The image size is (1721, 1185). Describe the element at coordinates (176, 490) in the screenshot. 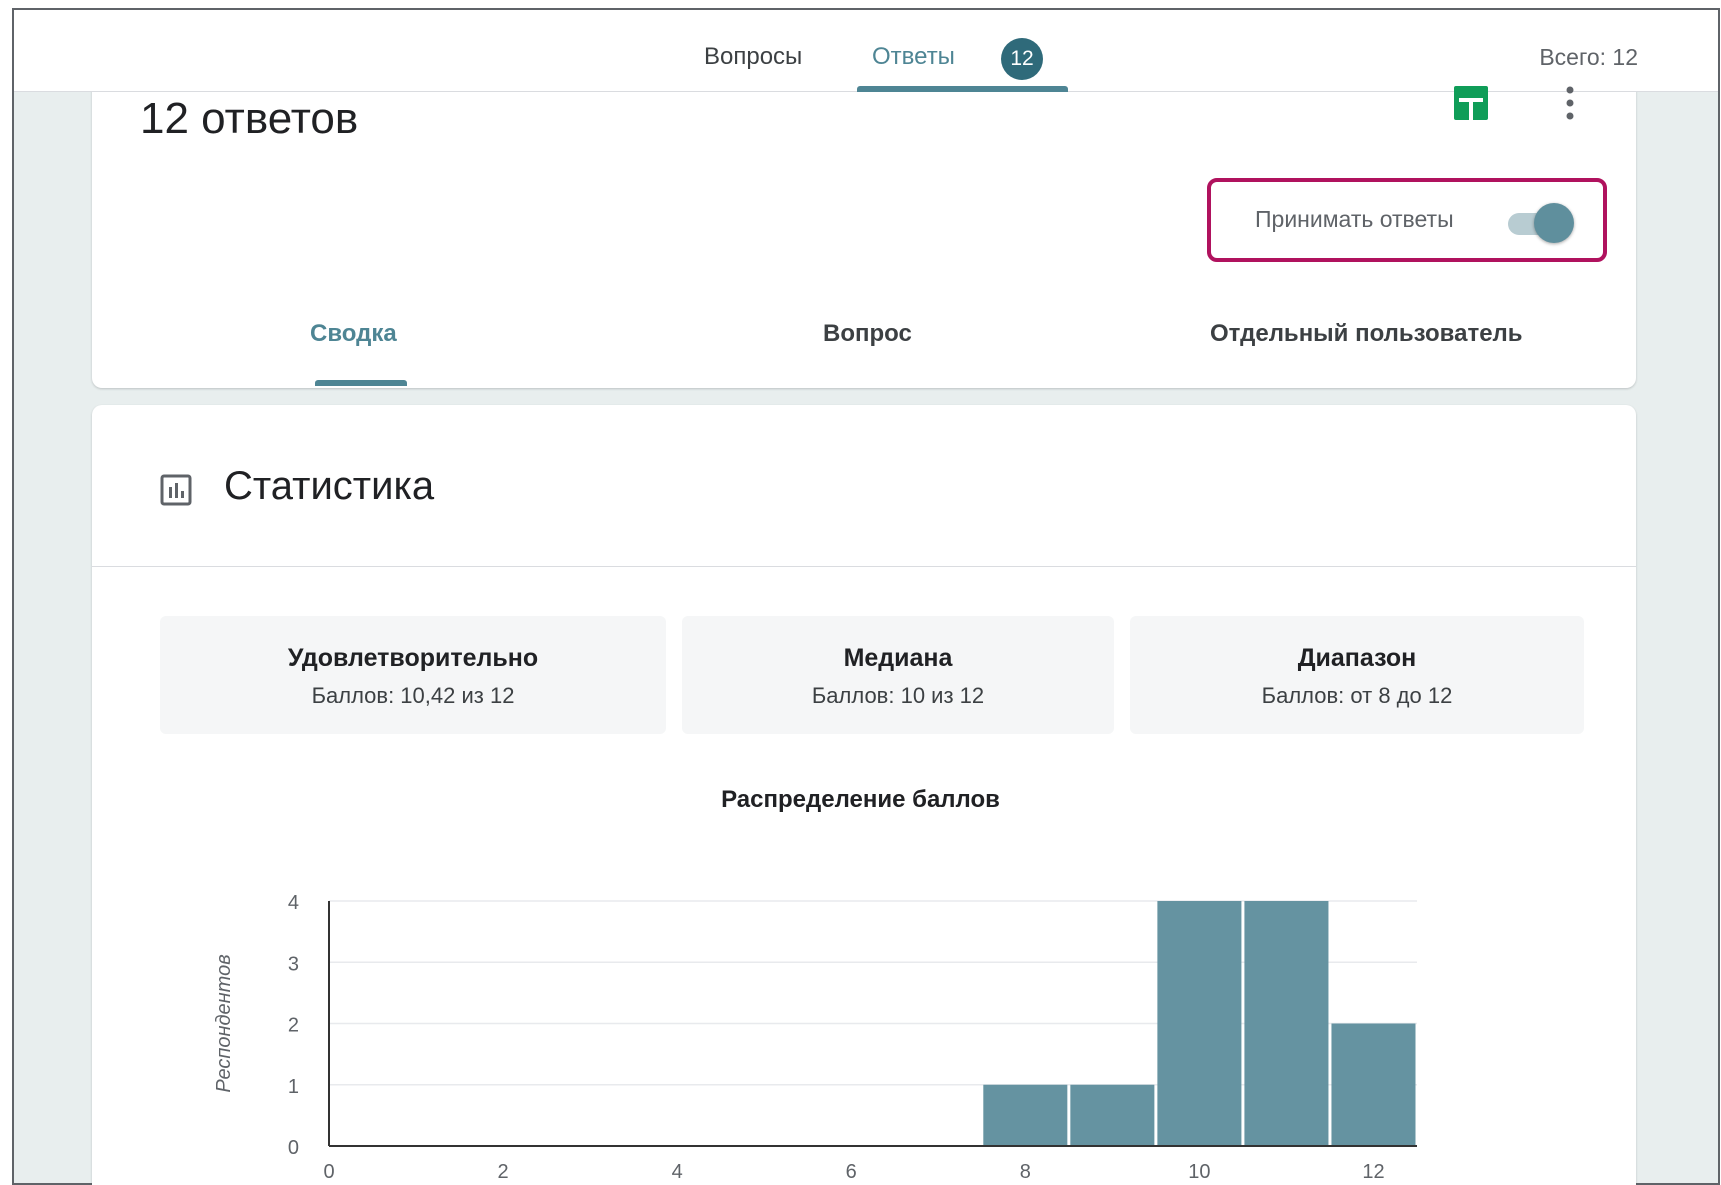

I see `bar-chart-icon` at that location.